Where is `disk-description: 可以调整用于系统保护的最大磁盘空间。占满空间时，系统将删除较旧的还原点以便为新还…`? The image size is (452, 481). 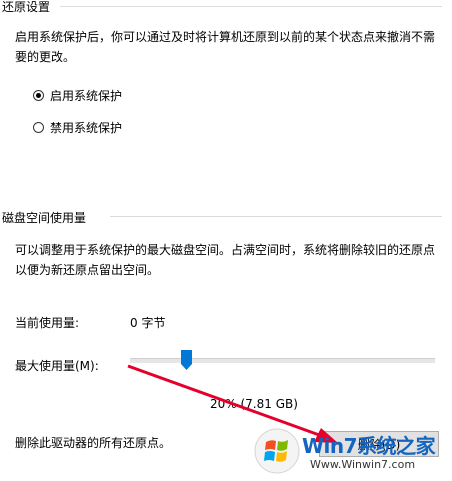
disk-description: 可以调整用于系统保护的最大磁盘空间。占满空间时，系统将删除较旧的还原点以便为新还… is located at coordinates (225, 260).